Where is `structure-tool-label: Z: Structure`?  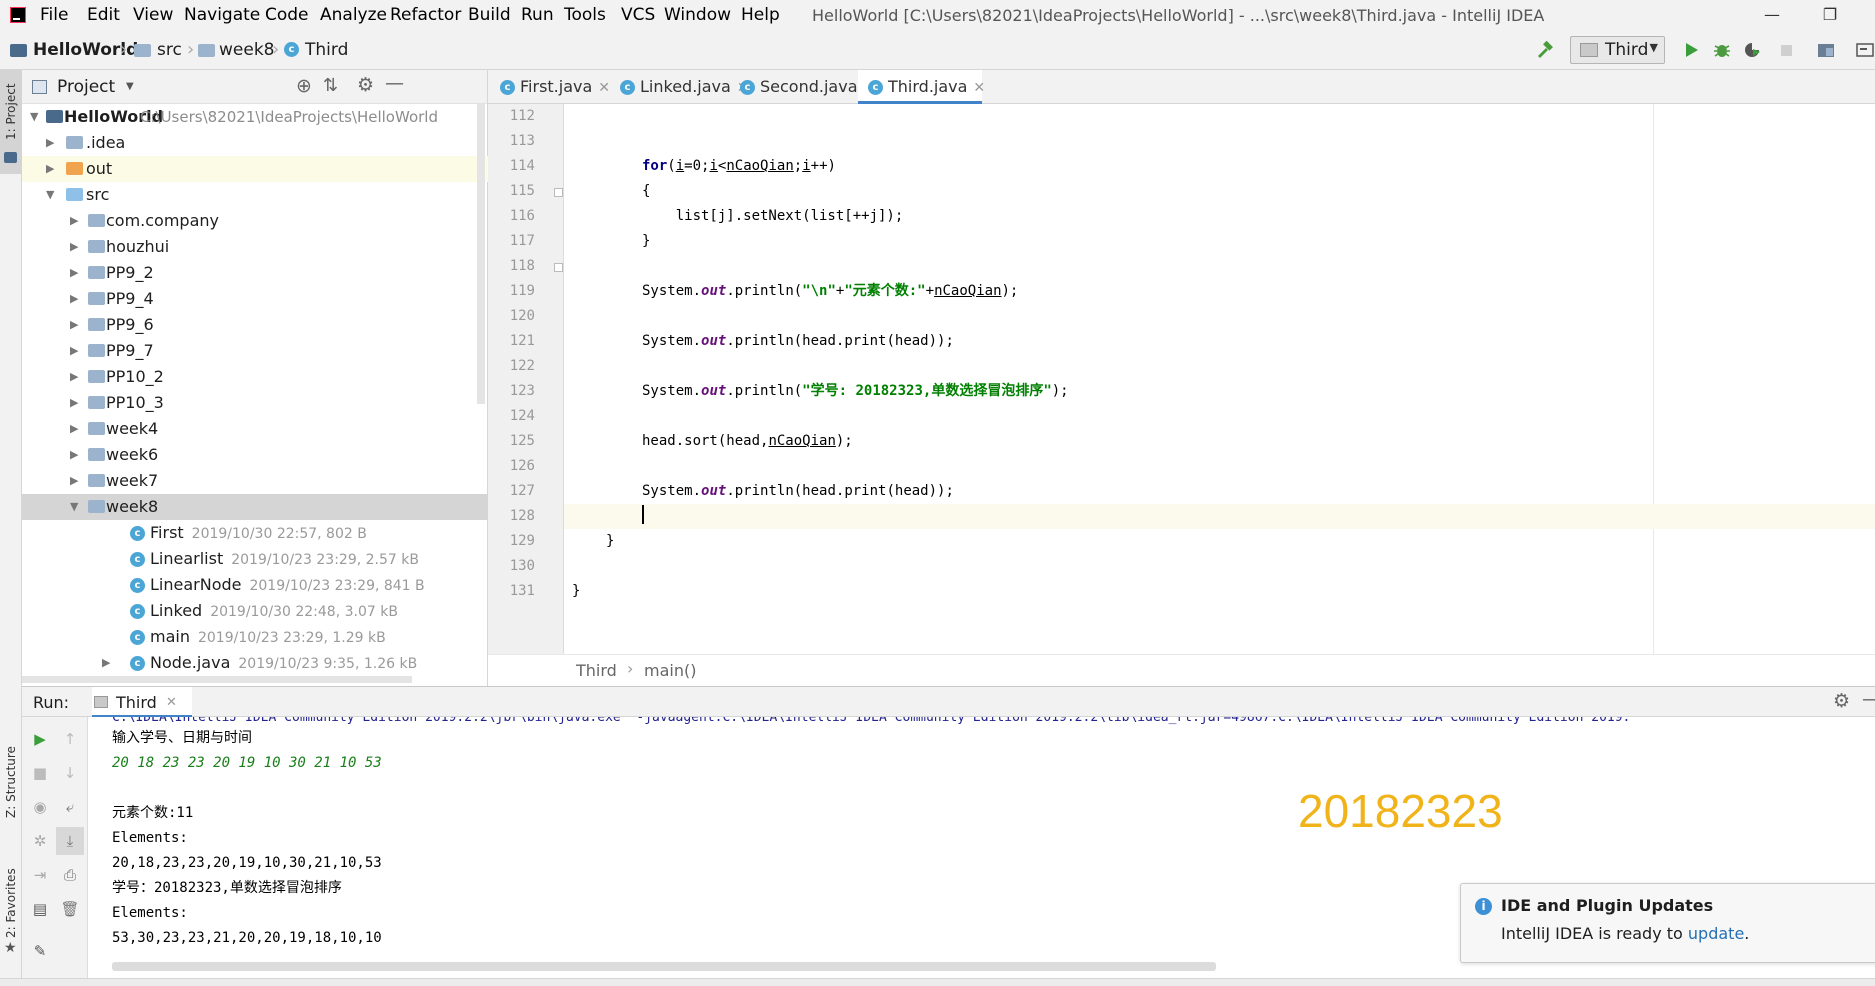
structure-tool-label: Z: Structure is located at coordinates (11, 782).